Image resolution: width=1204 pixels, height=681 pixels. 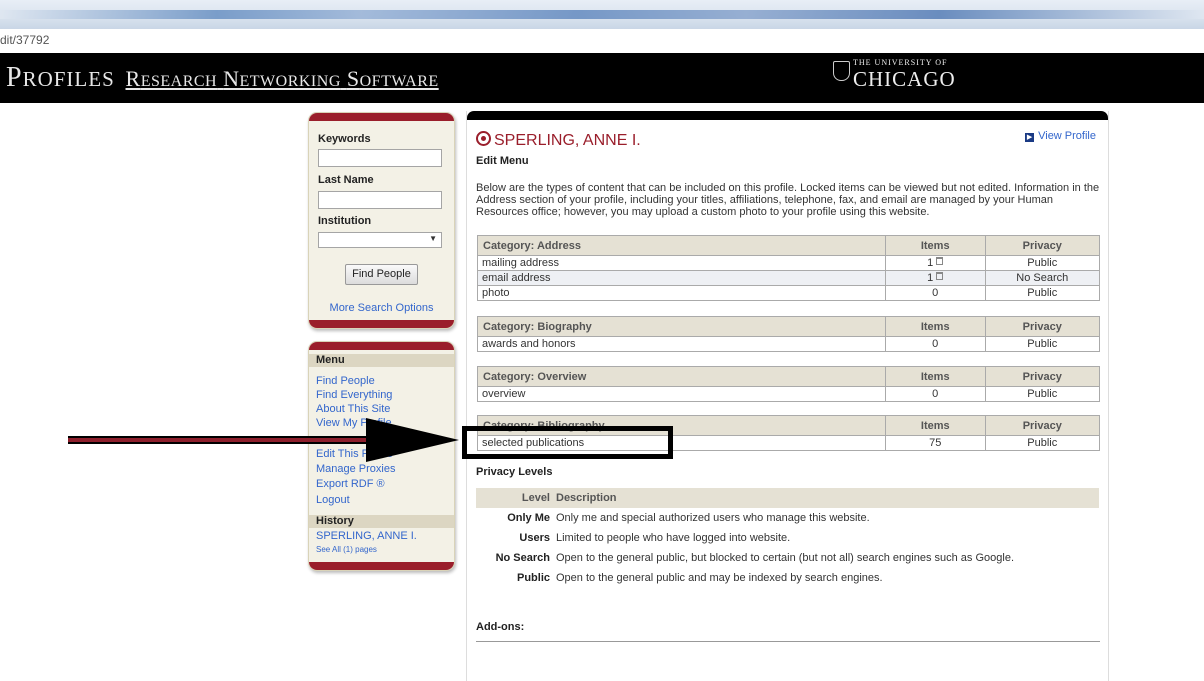 I want to click on more-search-options-link: More Search Options, so click(x=381, y=308).